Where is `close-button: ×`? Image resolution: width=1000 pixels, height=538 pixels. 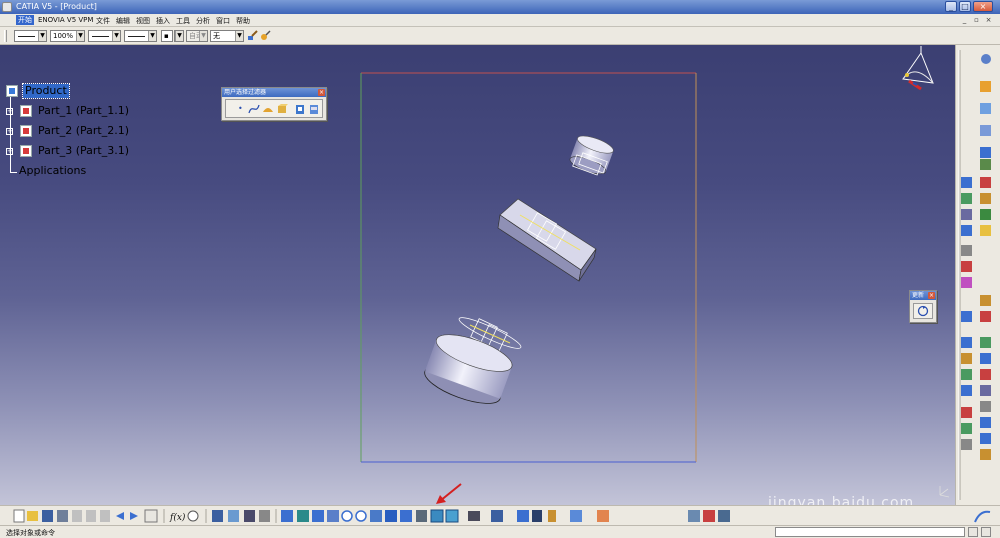
close-button: × is located at coordinates (983, 6).